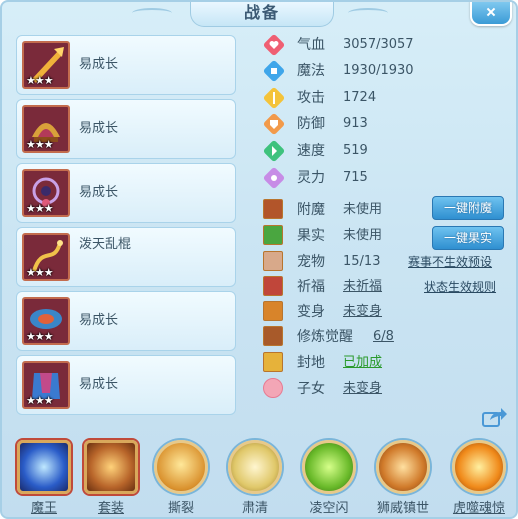 Image resolution: width=518 pixels, height=519 pixels. What do you see at coordinates (491, 14) in the screenshot?
I see `close-button` at bounding box center [491, 14].